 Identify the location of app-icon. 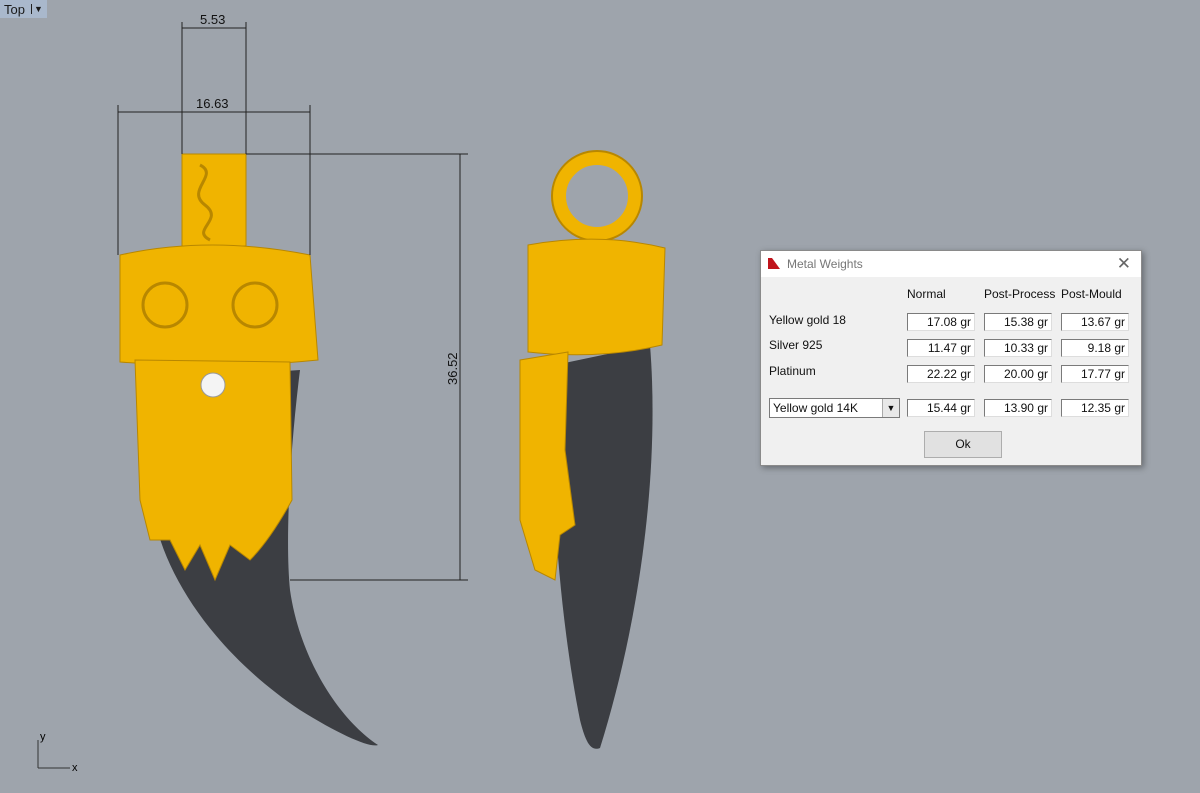
(774, 263).